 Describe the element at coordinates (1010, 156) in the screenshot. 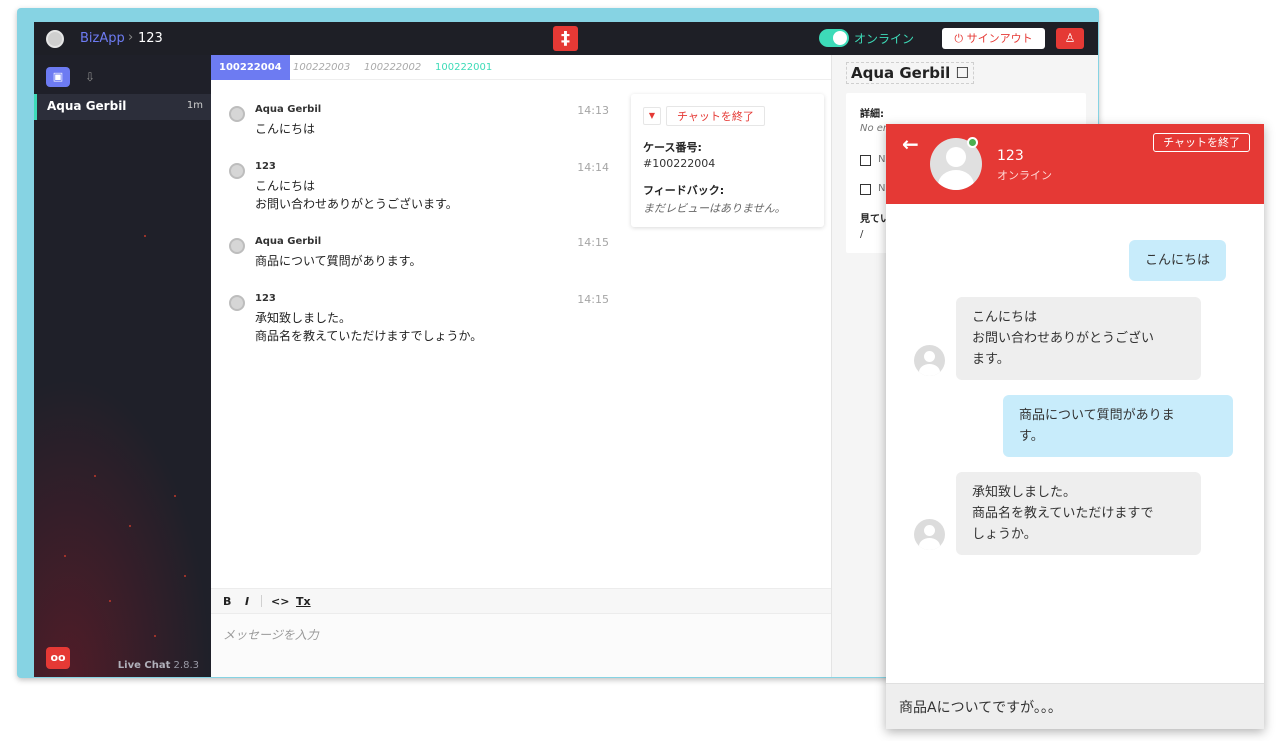

I see `agent-name: 123` at that location.